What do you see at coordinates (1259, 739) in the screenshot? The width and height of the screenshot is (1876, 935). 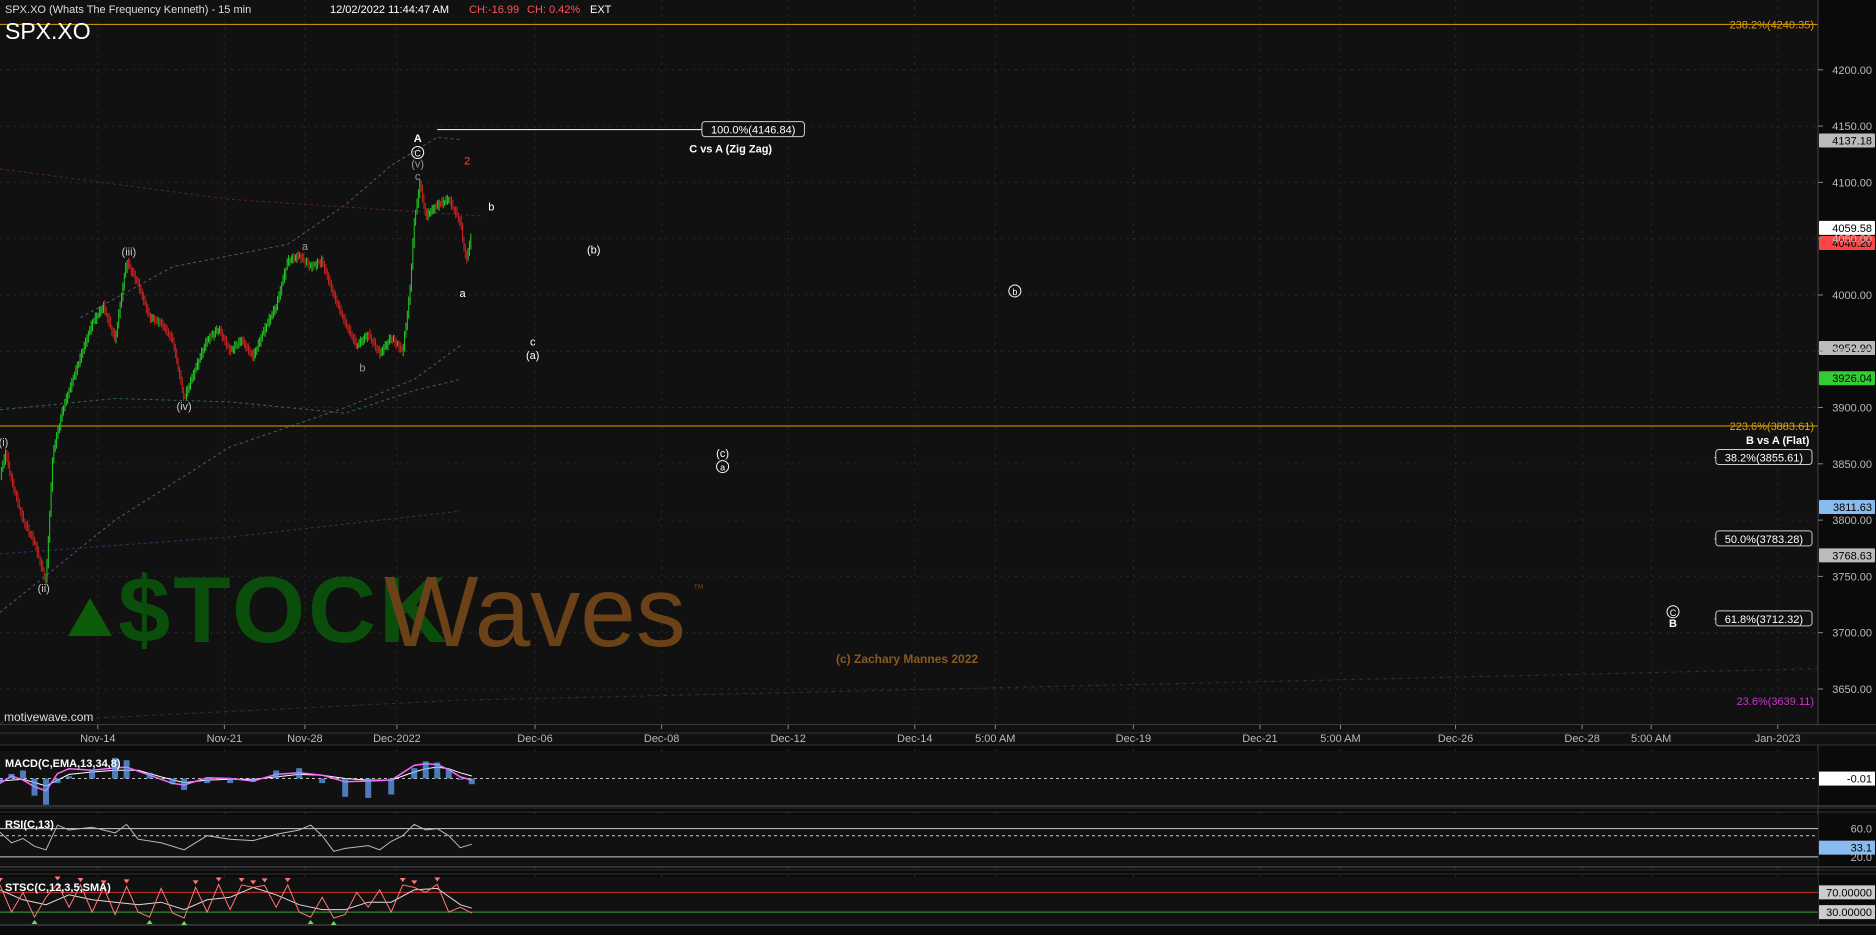 I see `x-tick-label: Dec-21` at bounding box center [1259, 739].